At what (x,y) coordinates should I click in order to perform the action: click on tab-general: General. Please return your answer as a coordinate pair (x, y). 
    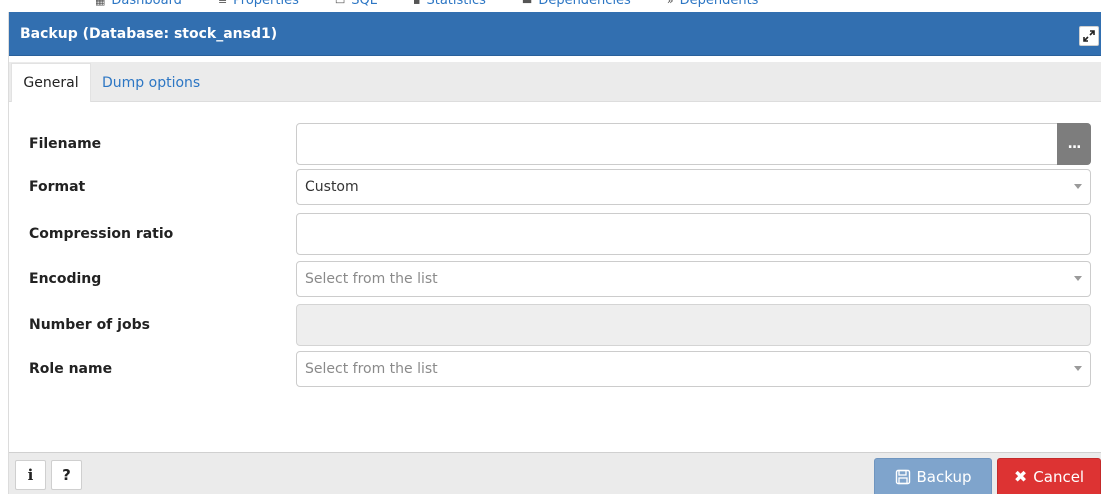
    Looking at the image, I should click on (51, 82).